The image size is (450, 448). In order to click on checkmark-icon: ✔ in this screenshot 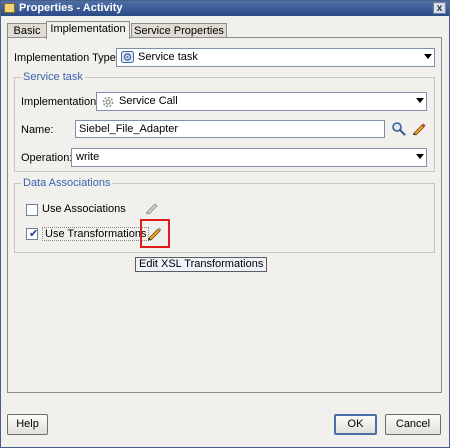, I will do `click(34, 234)`.